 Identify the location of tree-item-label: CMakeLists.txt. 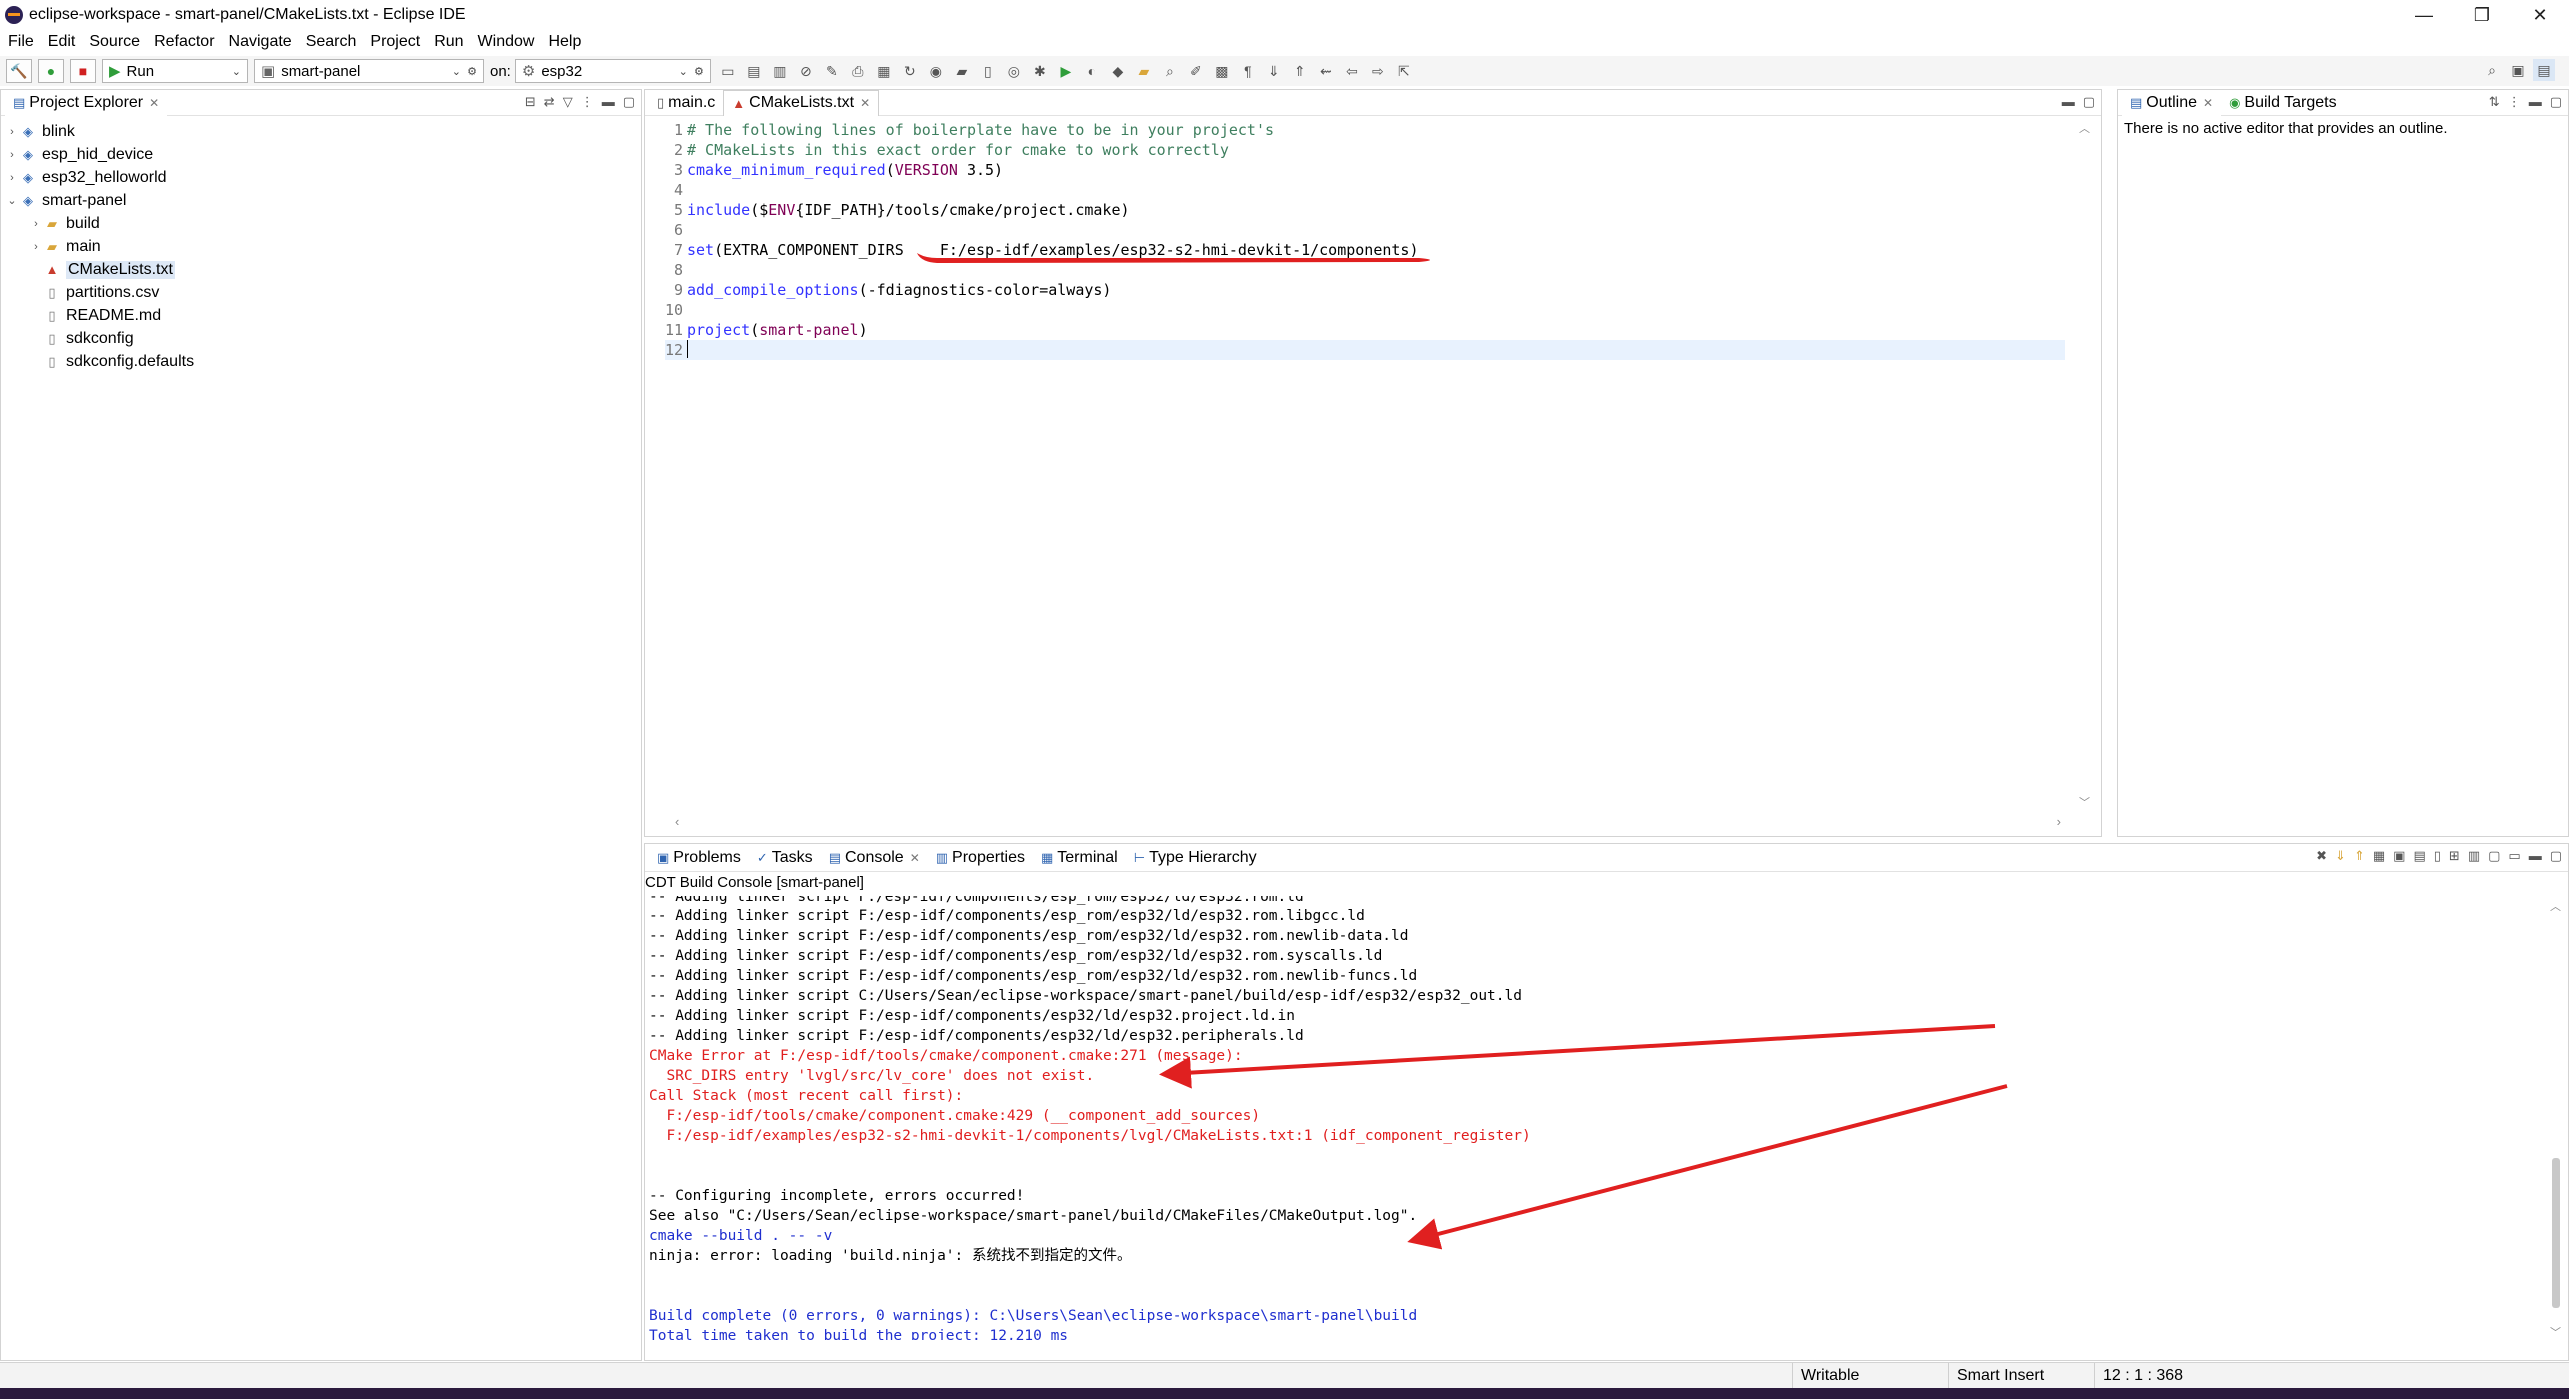
(120, 269).